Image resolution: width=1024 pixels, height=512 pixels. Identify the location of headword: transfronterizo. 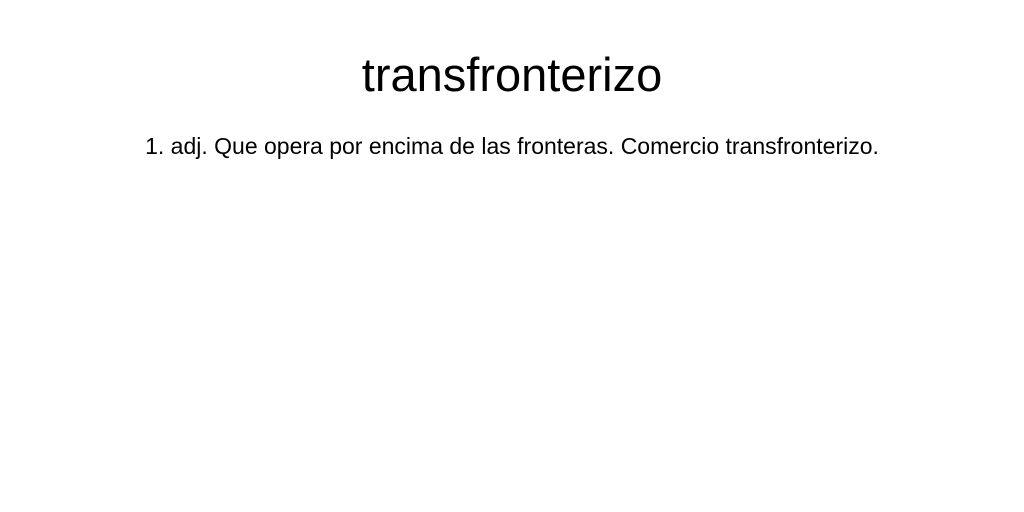
(512, 74).